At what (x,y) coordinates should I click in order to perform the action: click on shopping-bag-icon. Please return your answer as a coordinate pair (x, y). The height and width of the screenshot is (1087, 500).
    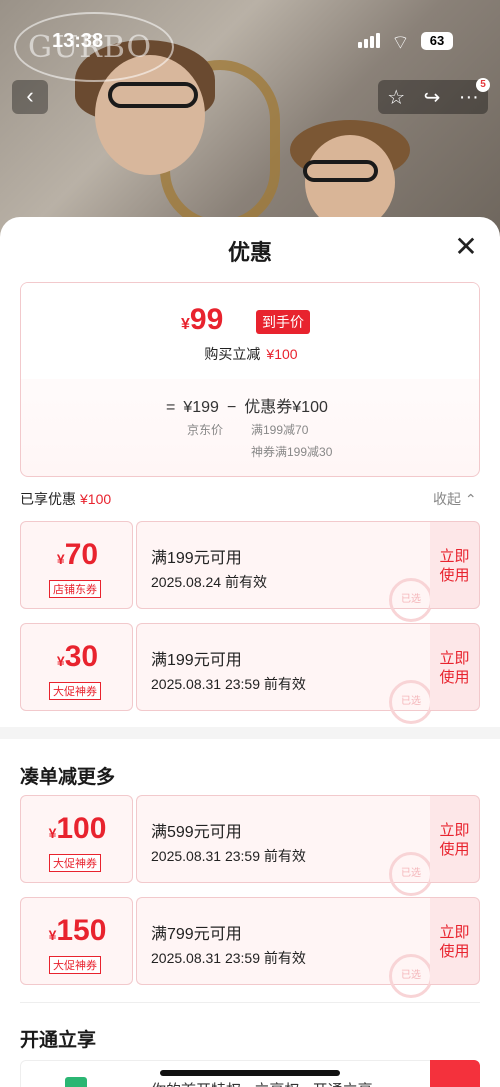
    Looking at the image, I should click on (76, 1082).